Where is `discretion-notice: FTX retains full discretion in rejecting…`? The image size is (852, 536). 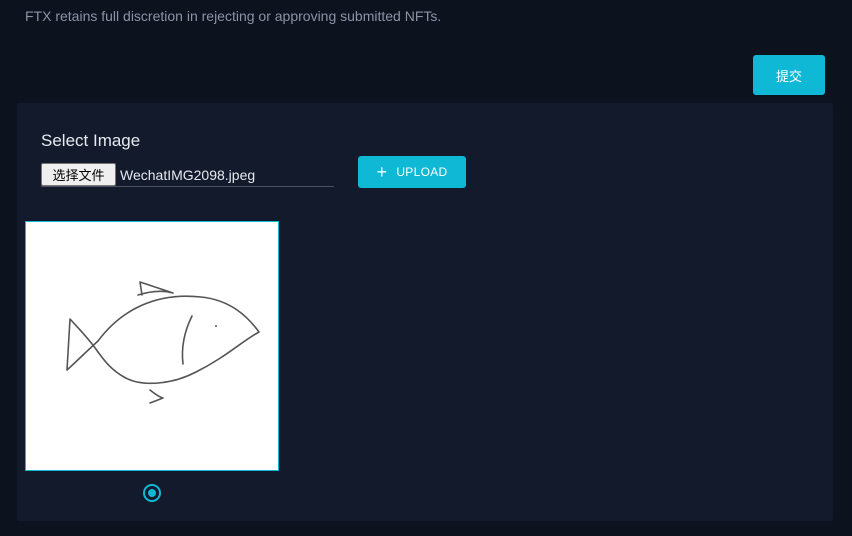 discretion-notice: FTX retains full discretion in rejecting… is located at coordinates (233, 16).